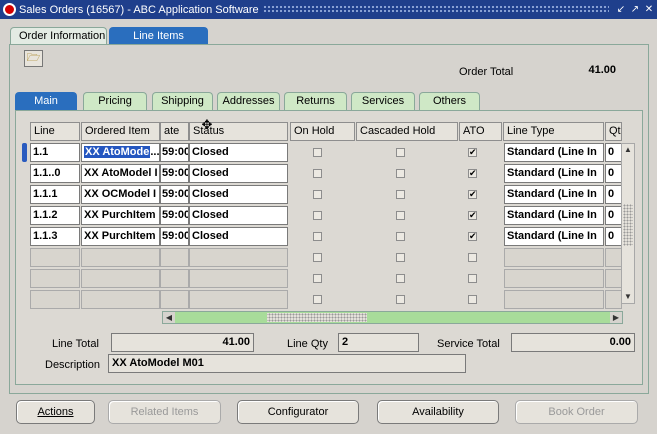  Describe the element at coordinates (55, 236) in the screenshot. I see `line-number-cell: 1.1.3` at that location.